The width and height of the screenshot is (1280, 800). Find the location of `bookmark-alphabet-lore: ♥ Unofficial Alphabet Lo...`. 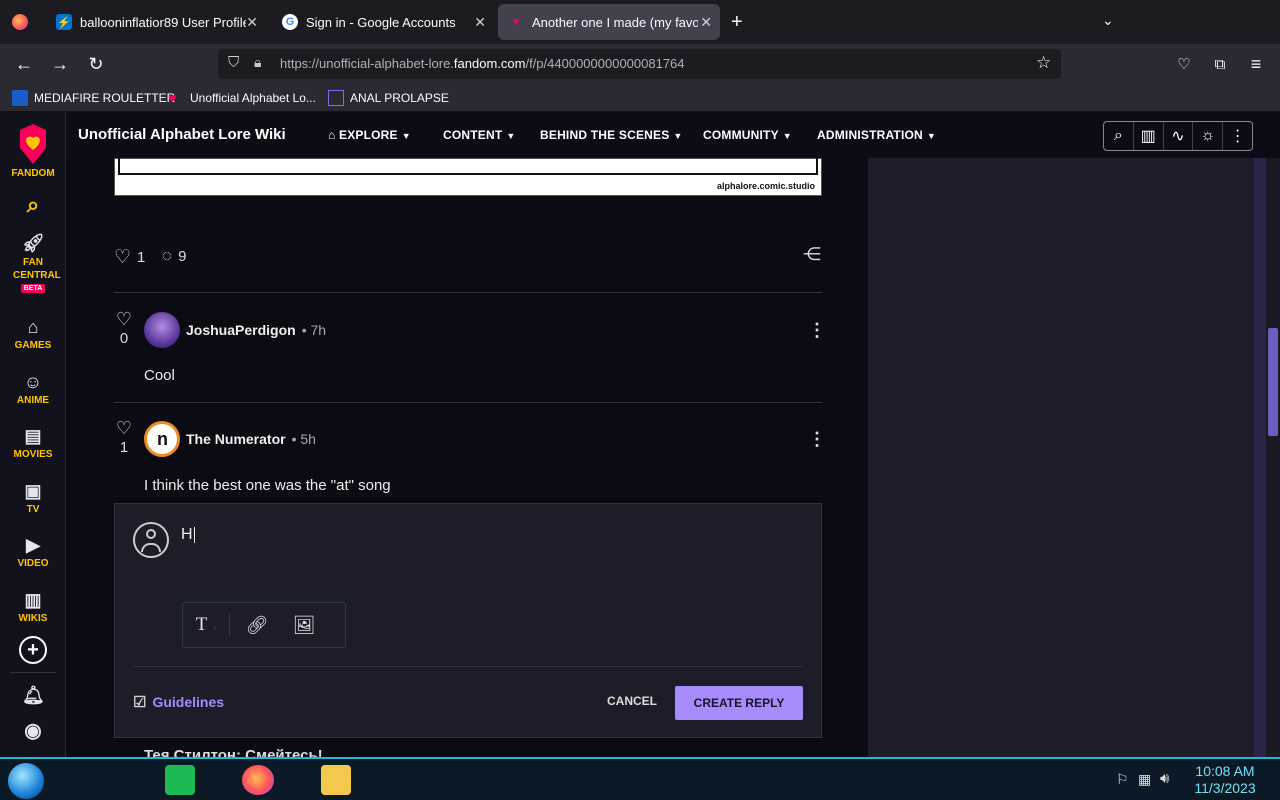

bookmark-alphabet-lore: ♥ Unofficial Alphabet Lo... is located at coordinates (242, 98).